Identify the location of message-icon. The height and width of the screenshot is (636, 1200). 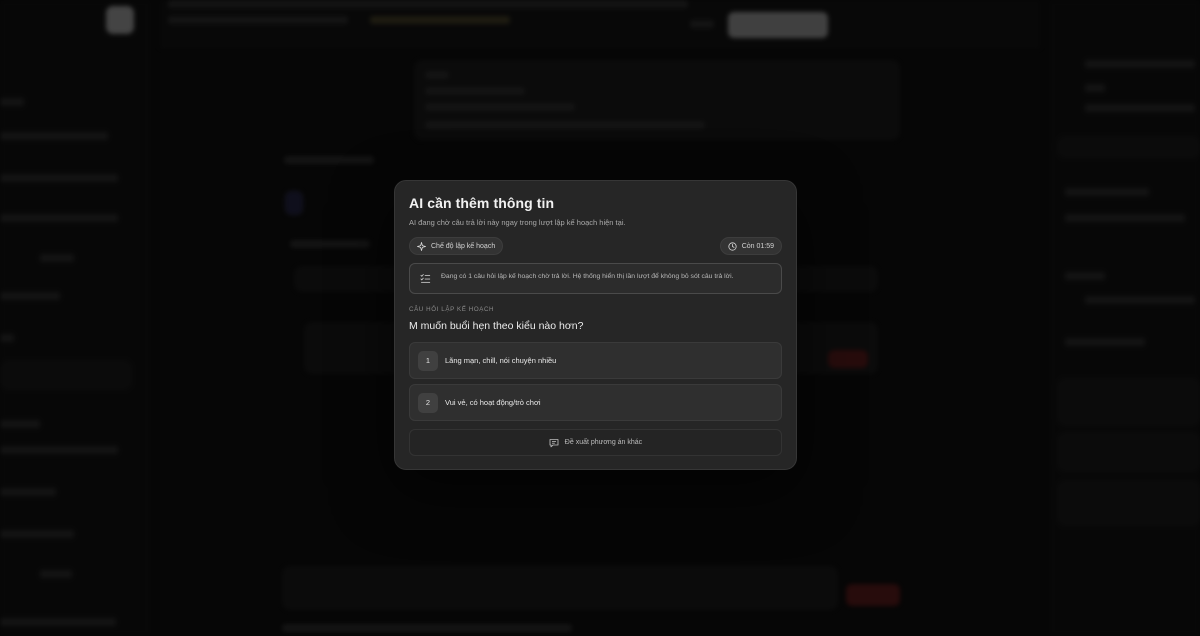
(554, 442).